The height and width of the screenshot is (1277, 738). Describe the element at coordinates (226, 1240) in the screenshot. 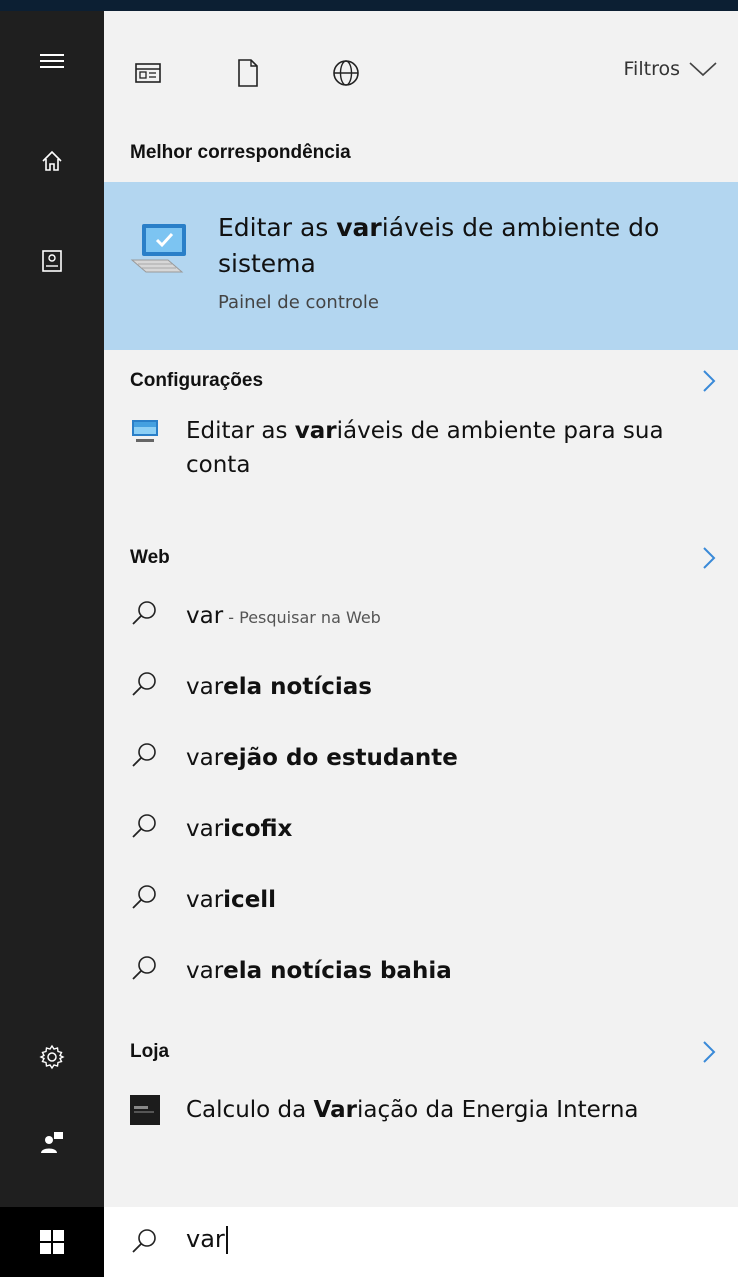

I see `text-caret` at that location.